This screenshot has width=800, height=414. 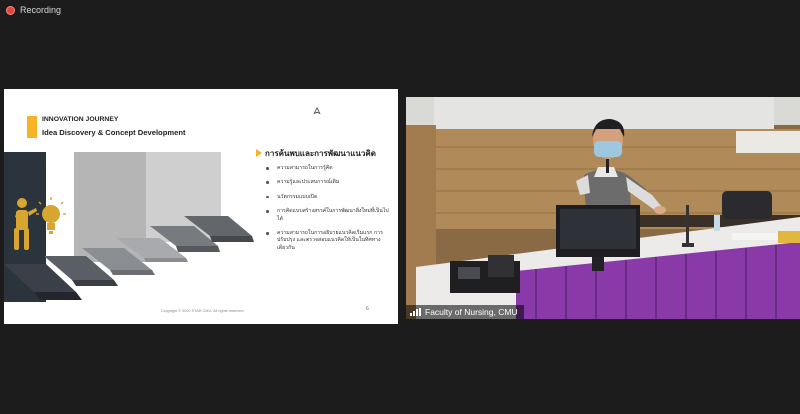 I want to click on recording-indicator: Recording, so click(x=33, y=10).